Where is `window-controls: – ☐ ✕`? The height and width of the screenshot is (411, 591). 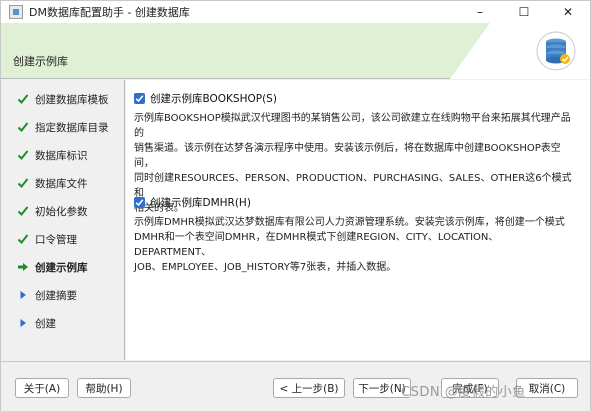
window-controls: – ☐ ✕ is located at coordinates (524, 12).